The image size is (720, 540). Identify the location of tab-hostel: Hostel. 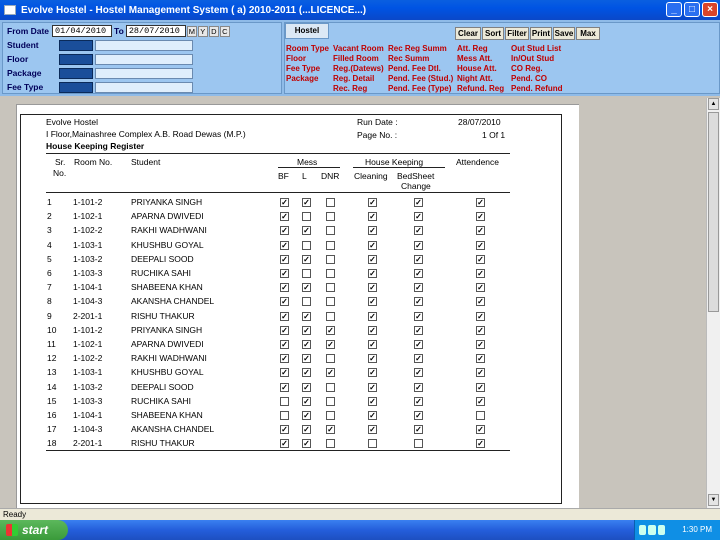
(307, 31).